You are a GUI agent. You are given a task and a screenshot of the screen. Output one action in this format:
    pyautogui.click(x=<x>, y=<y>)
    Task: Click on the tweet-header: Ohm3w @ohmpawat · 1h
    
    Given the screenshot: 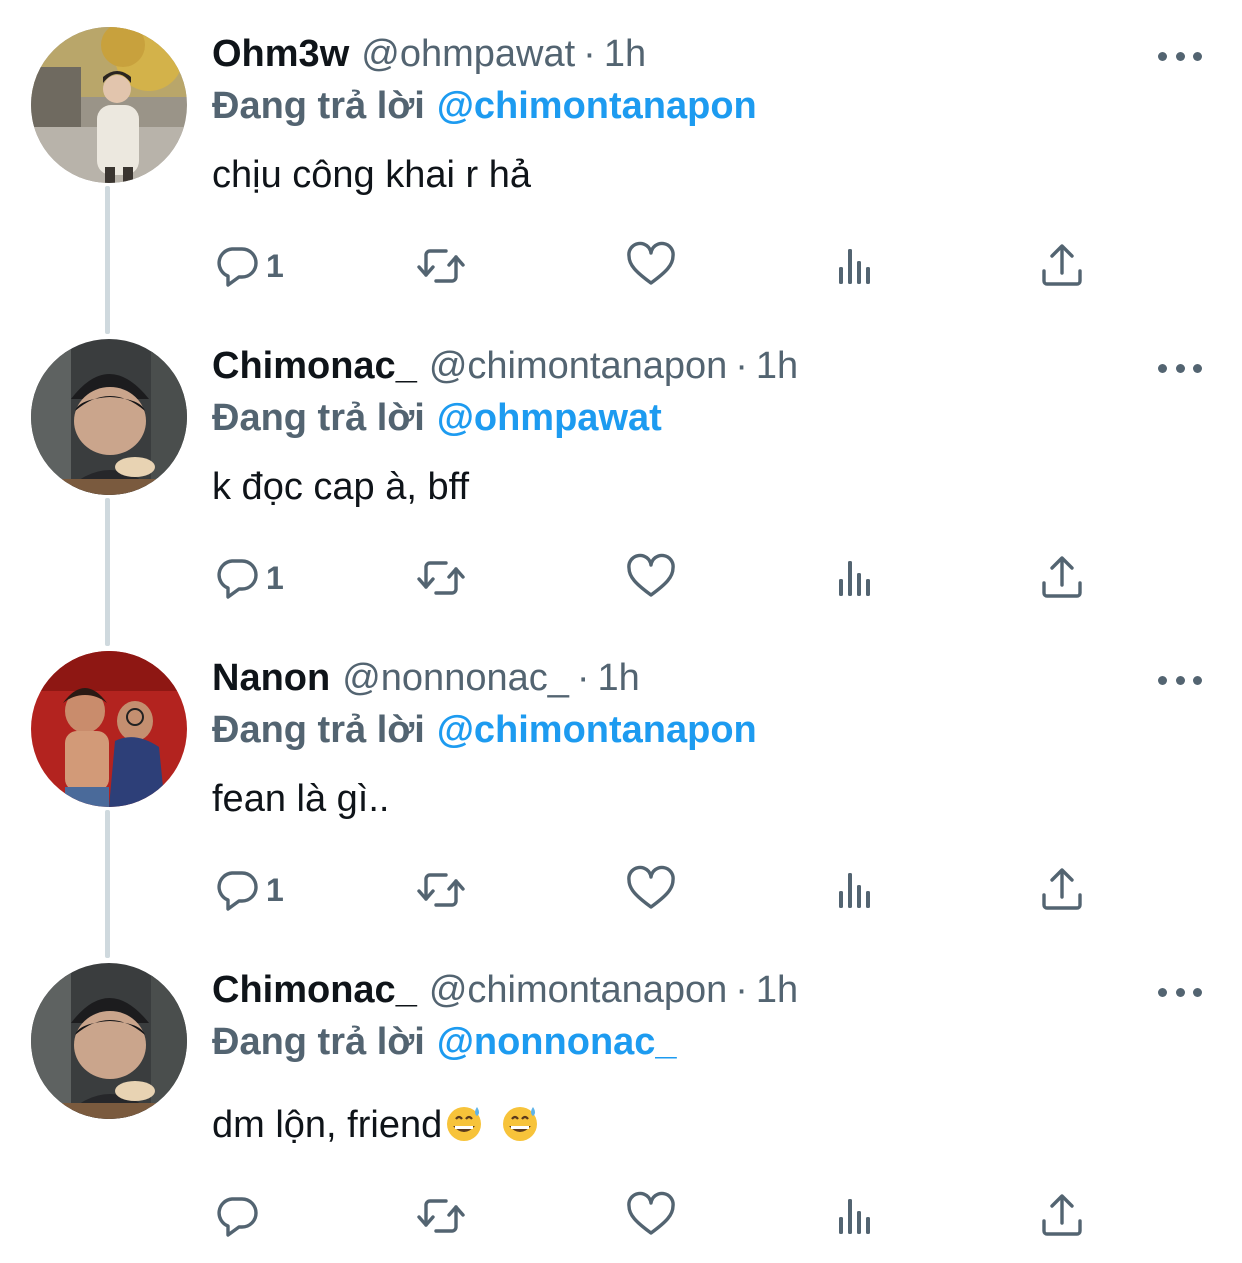 What is the action you would take?
    pyautogui.click(x=429, y=55)
    